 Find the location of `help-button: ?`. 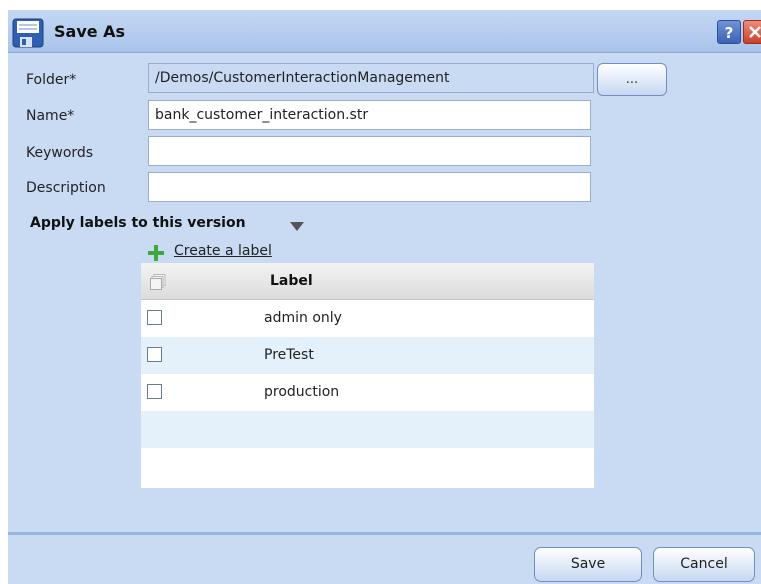

help-button: ? is located at coordinates (729, 32).